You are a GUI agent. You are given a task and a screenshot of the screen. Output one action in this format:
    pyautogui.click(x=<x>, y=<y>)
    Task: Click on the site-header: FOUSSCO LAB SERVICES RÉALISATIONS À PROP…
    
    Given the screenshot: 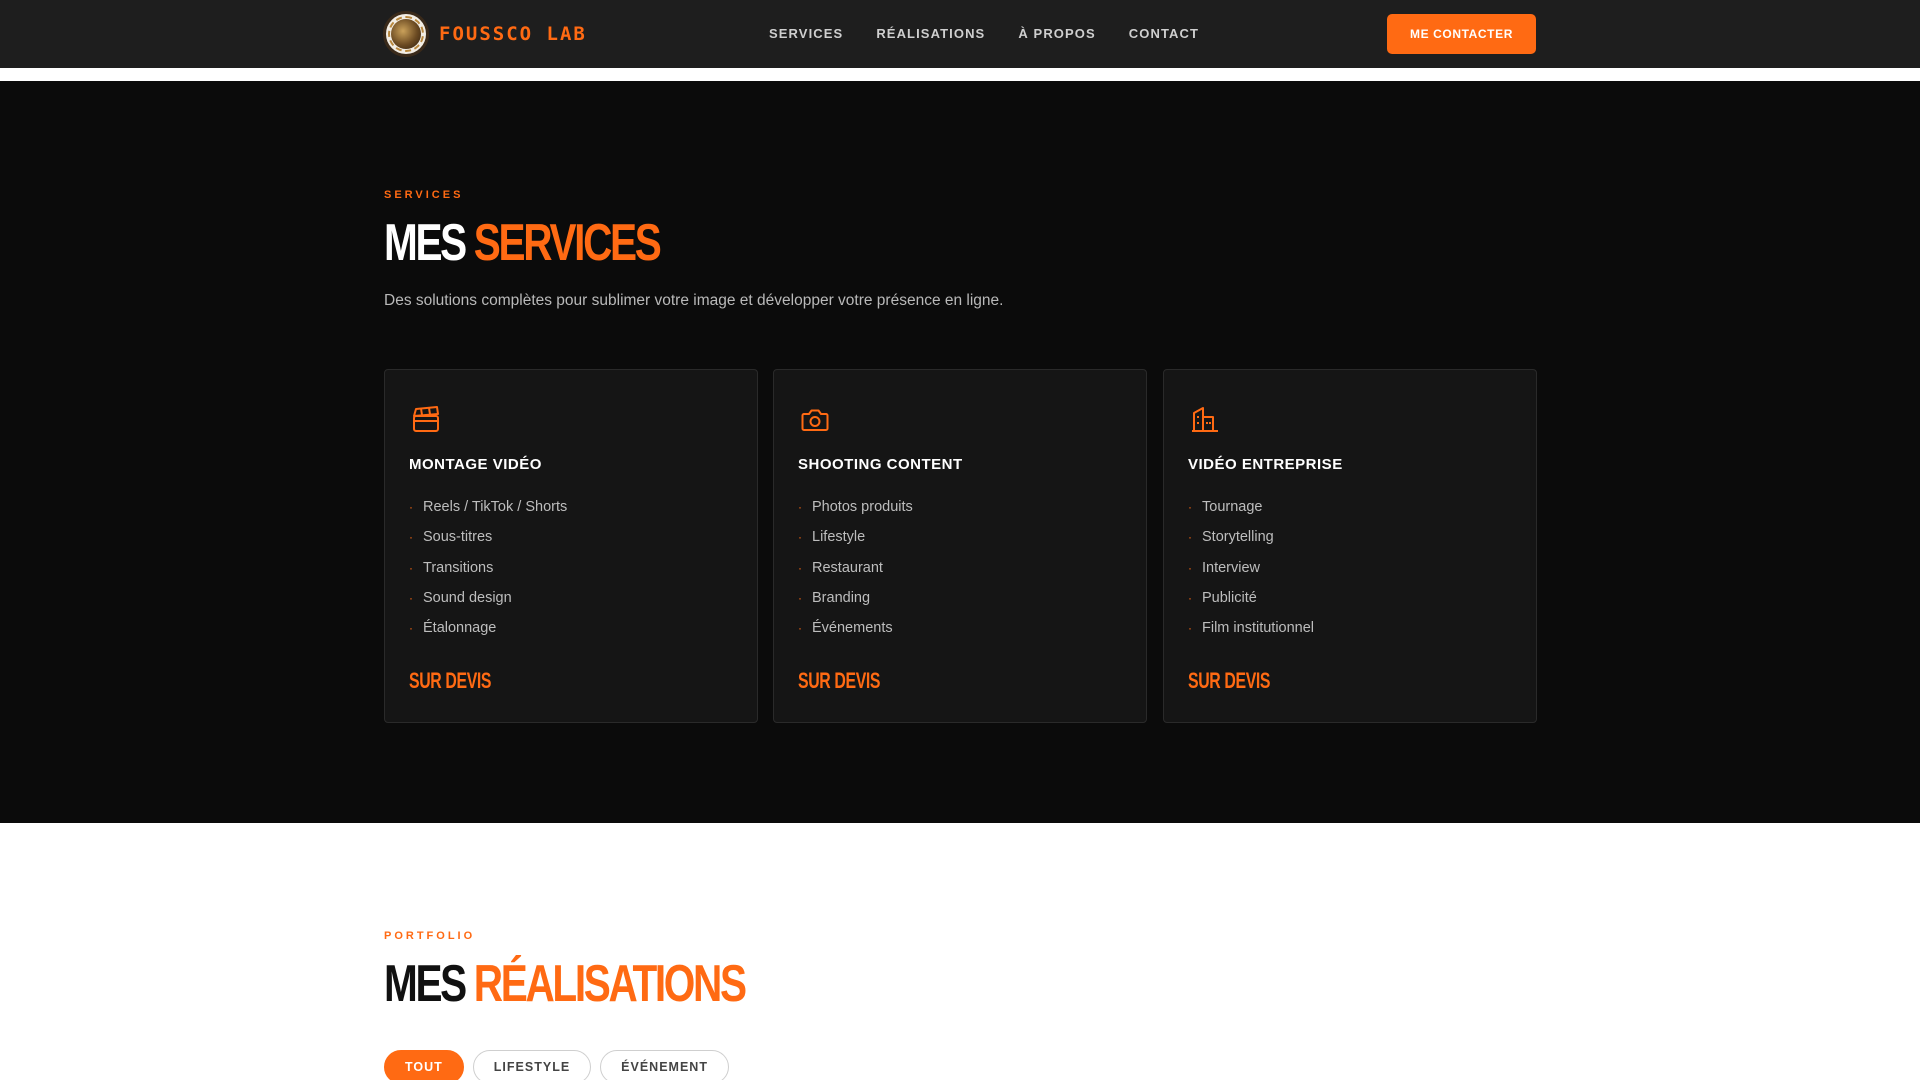 What is the action you would take?
    pyautogui.click(x=960, y=34)
    